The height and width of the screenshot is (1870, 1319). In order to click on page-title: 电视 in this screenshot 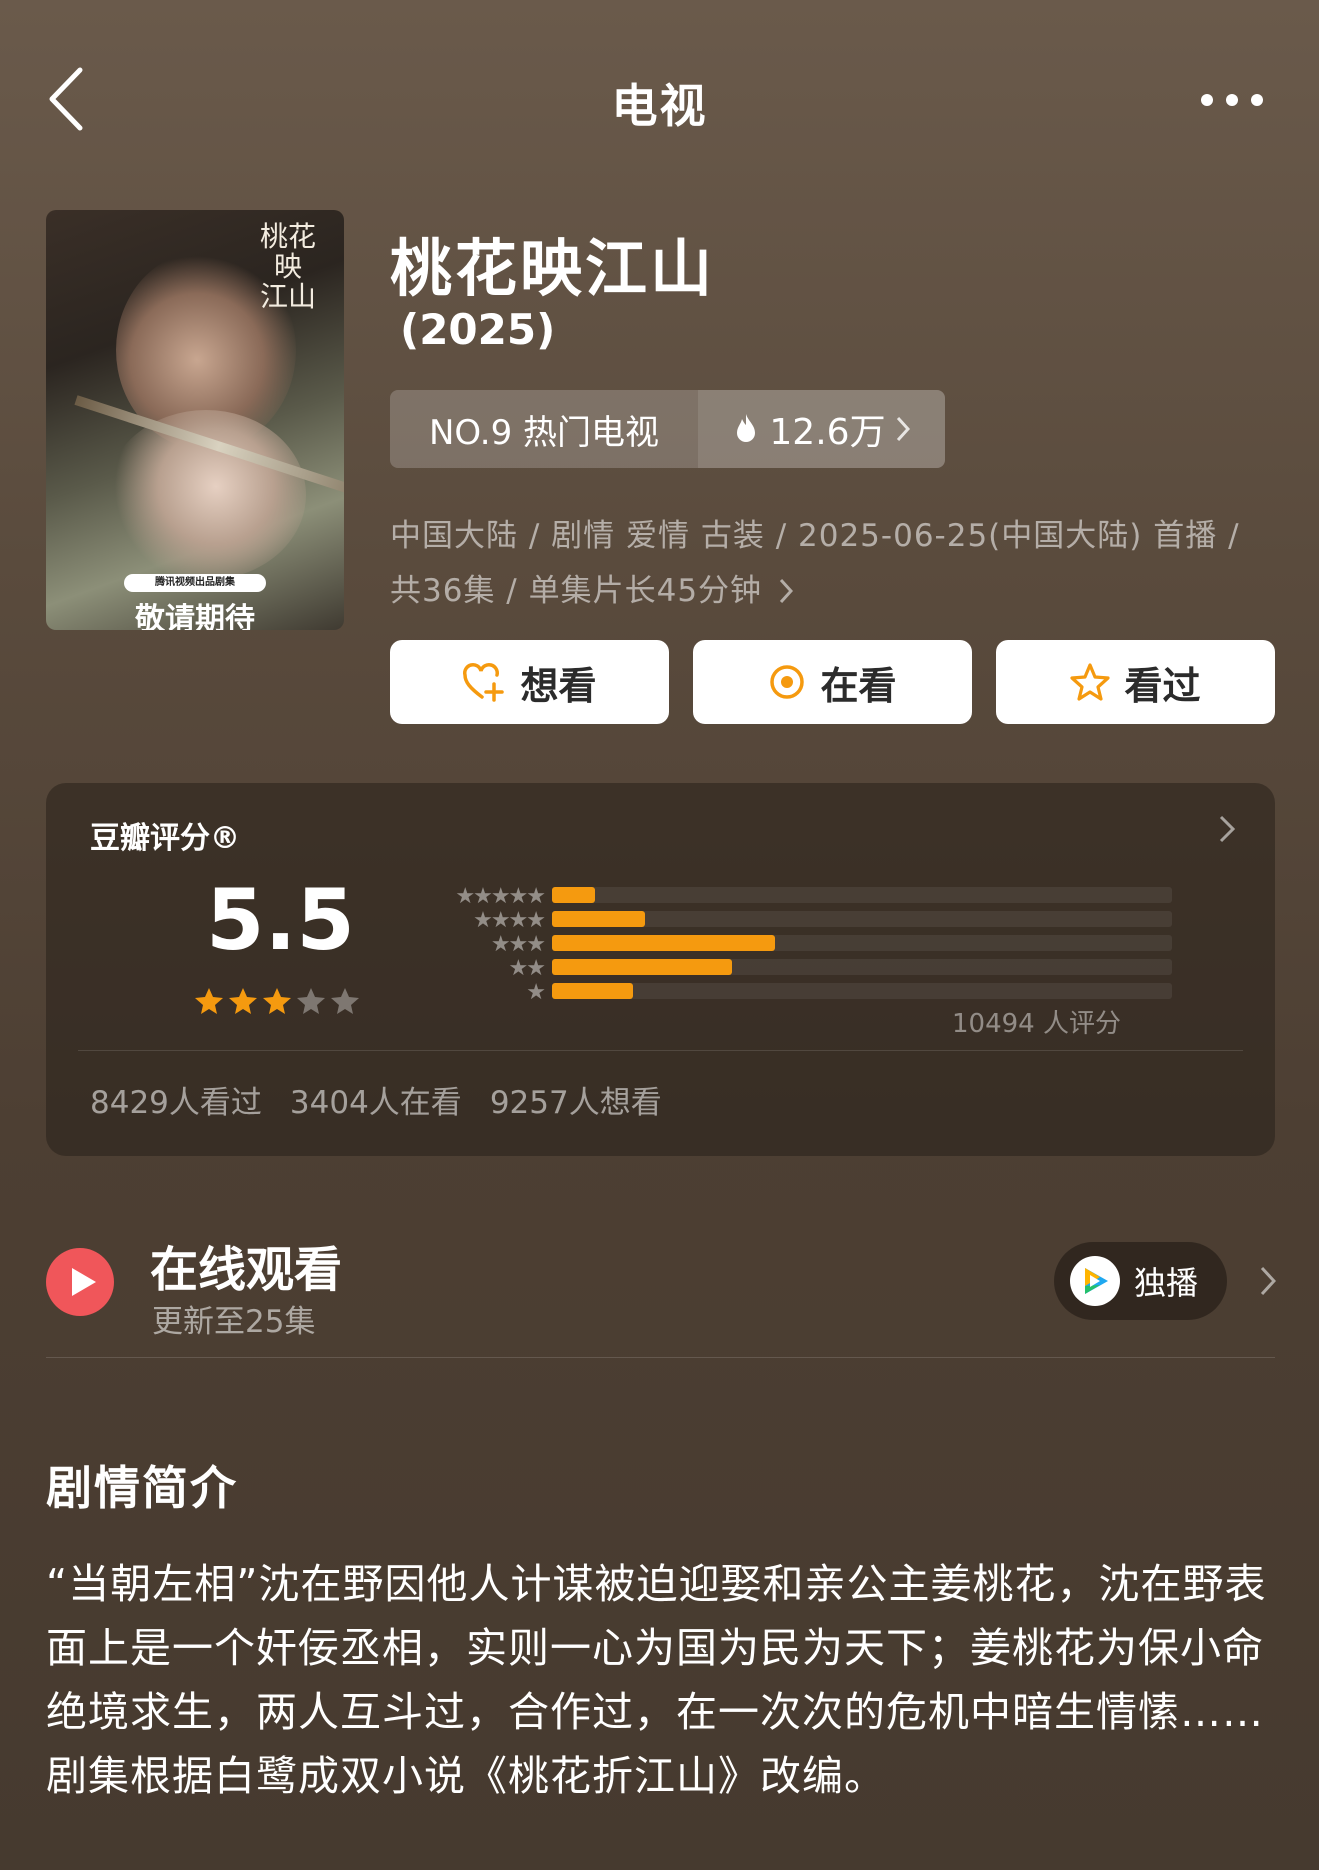, I will do `click(659, 106)`.